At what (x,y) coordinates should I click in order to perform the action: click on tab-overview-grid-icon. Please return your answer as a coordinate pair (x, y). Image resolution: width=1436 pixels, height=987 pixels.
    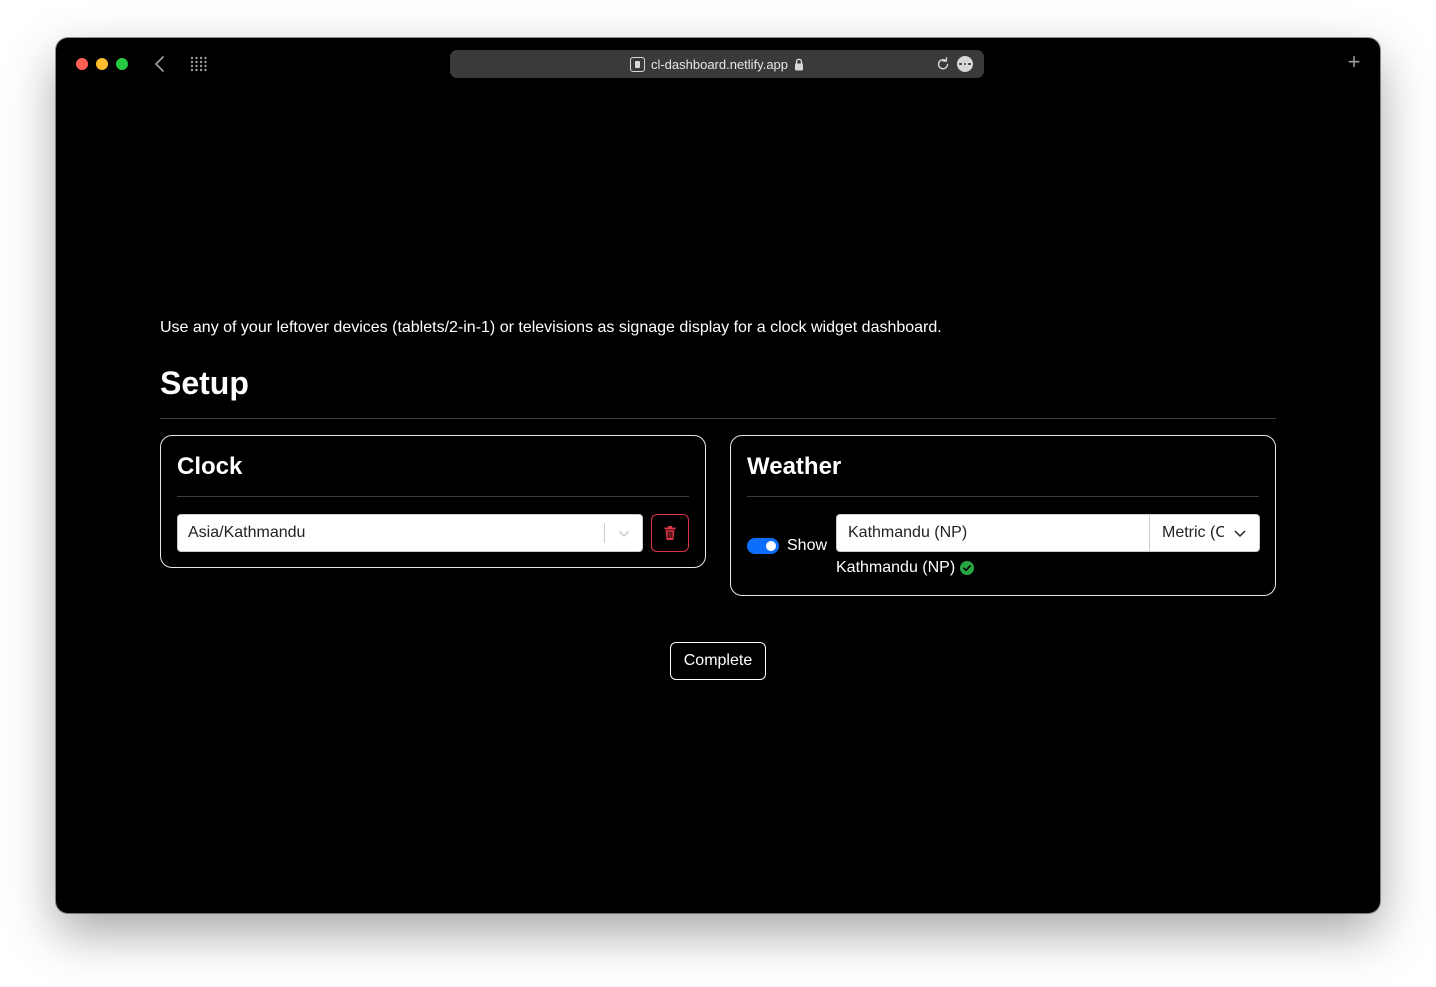
    Looking at the image, I should click on (199, 64).